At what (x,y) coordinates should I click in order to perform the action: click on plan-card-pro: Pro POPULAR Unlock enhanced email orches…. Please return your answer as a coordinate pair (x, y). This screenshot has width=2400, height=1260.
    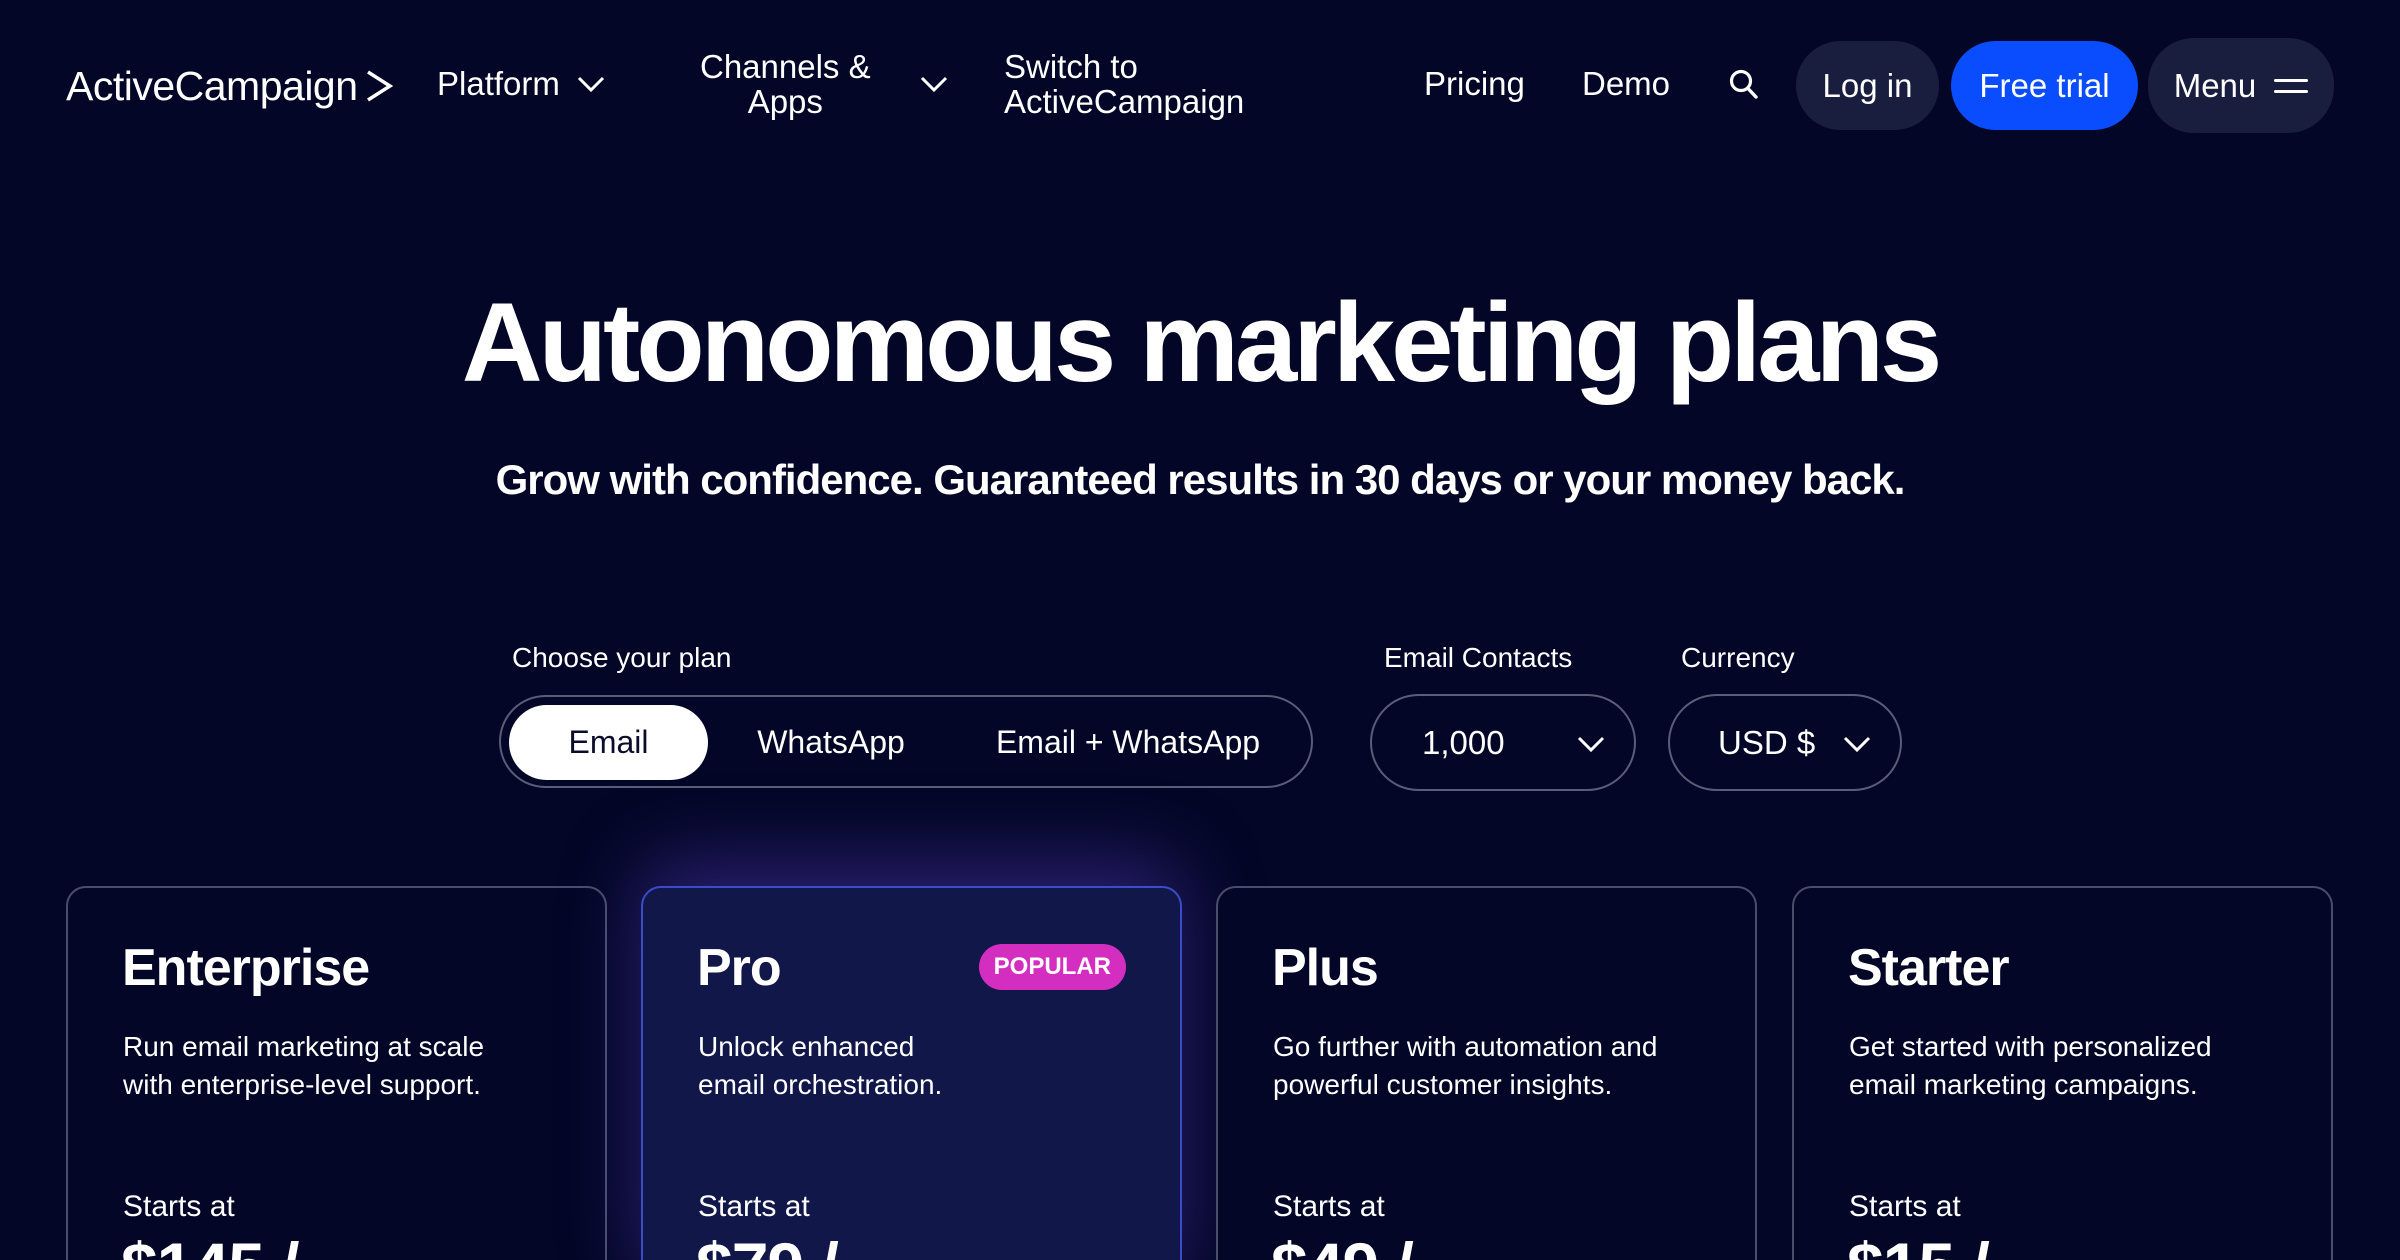
    Looking at the image, I should click on (911, 1073).